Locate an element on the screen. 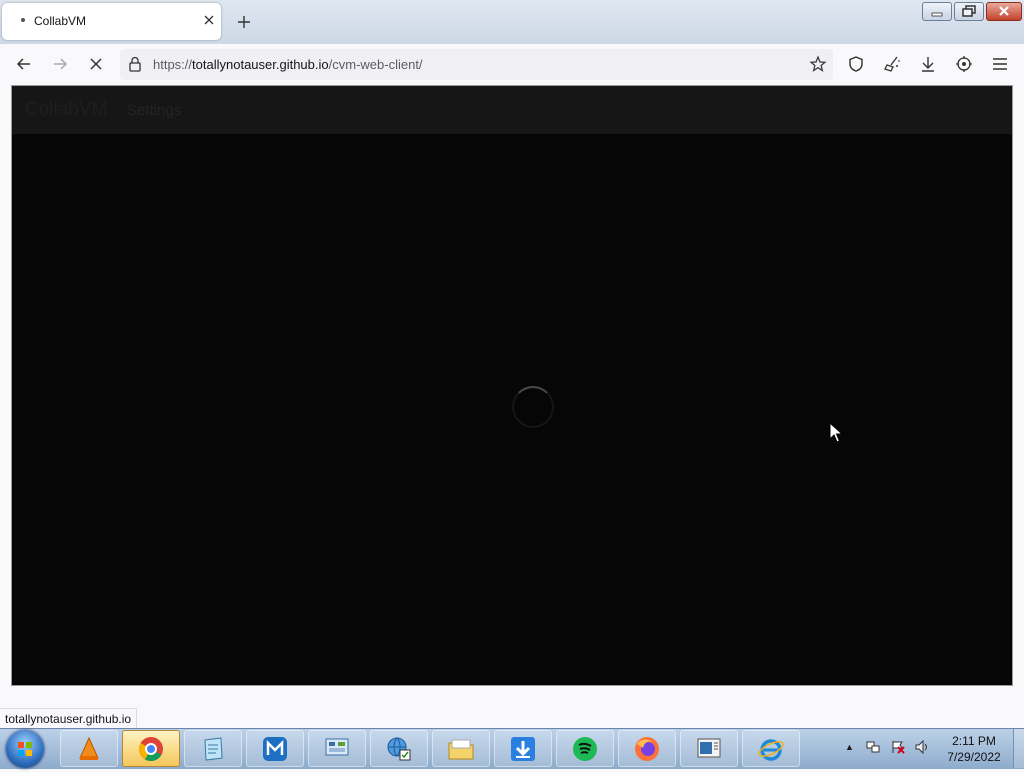 This screenshot has height=773, width=1024. internet-explorer-icon is located at coordinates (771, 750).